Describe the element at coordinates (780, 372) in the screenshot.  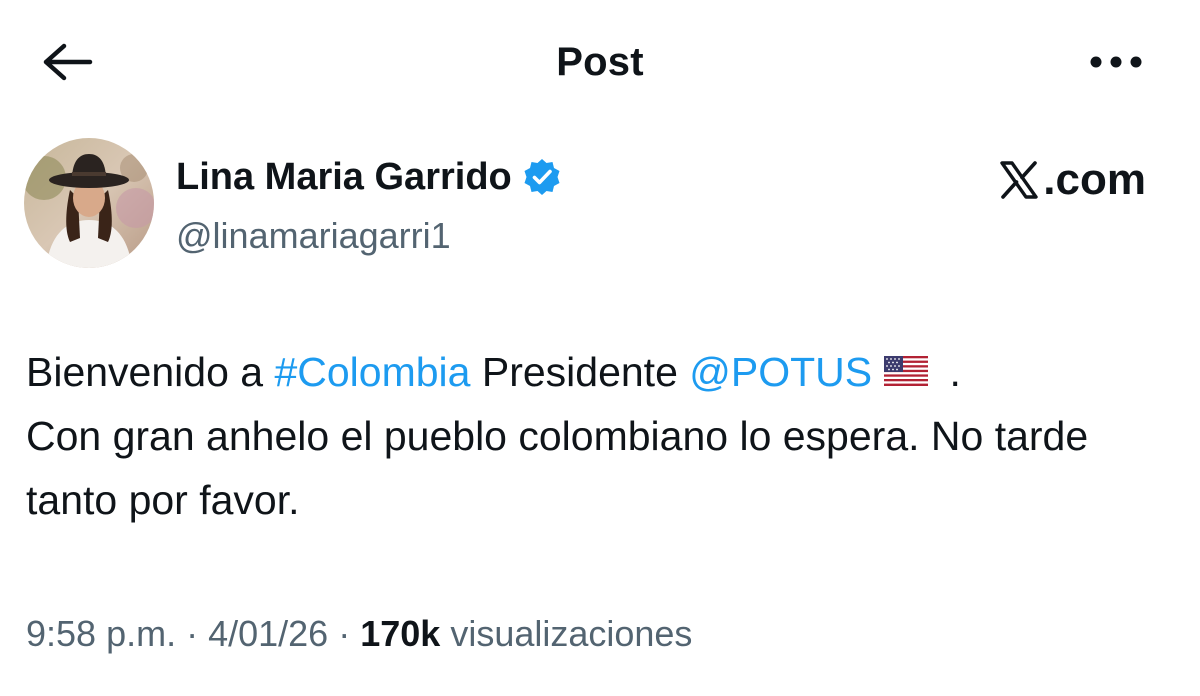
I see `mention-link: @POTUS` at that location.